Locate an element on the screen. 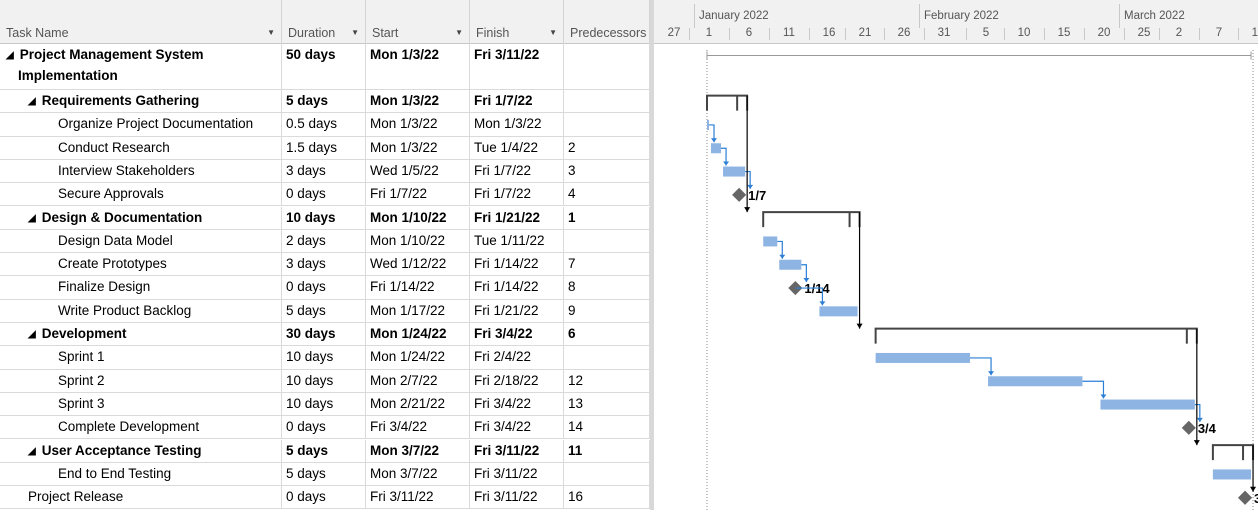 The image size is (1258, 510). task-duration-cell: 50 days is located at coordinates (324, 67).